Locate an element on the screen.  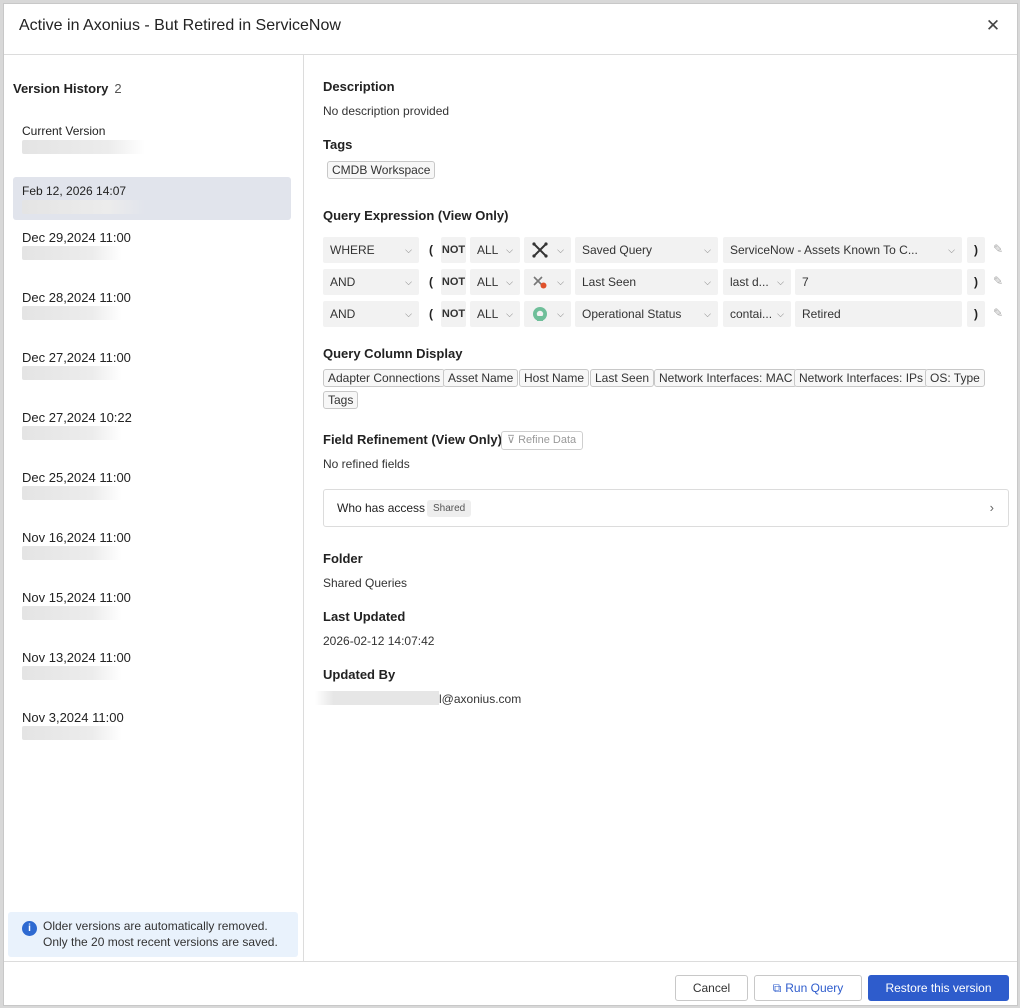
run-query-label: Run Query is located at coordinates (814, 988).